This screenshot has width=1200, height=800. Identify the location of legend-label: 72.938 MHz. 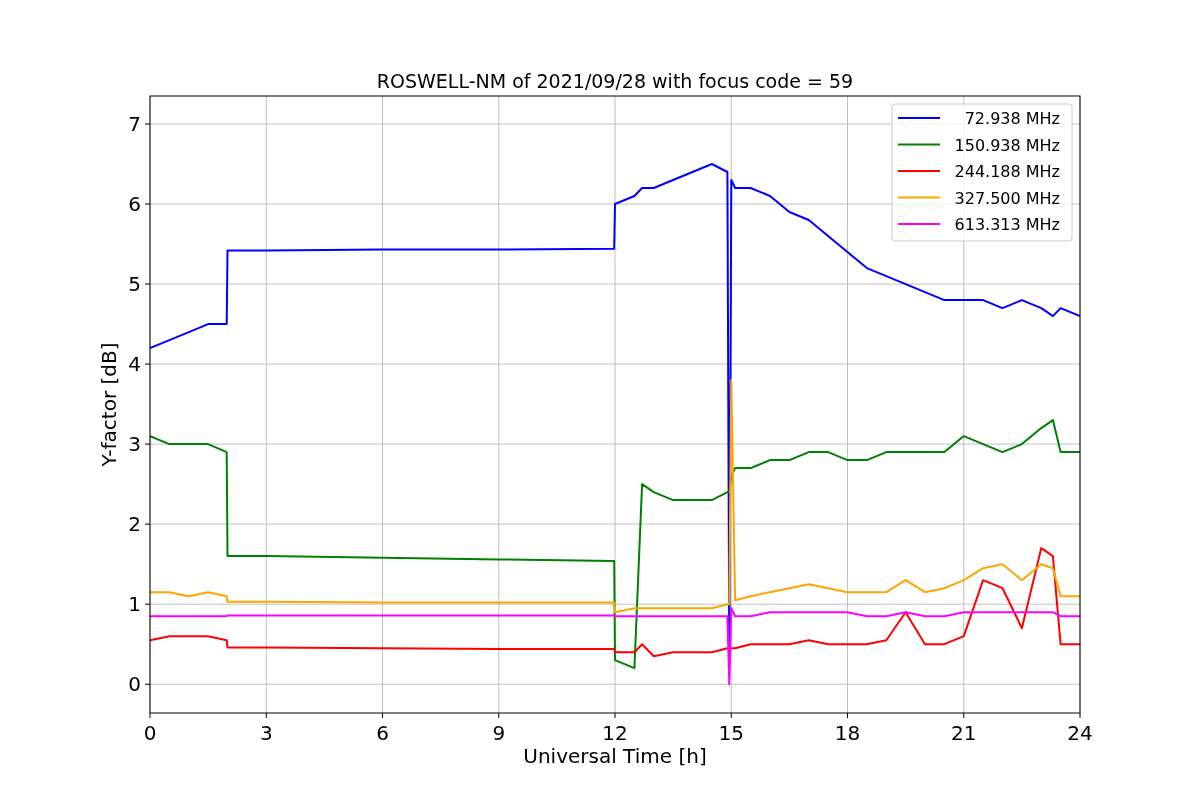
(1012, 118).